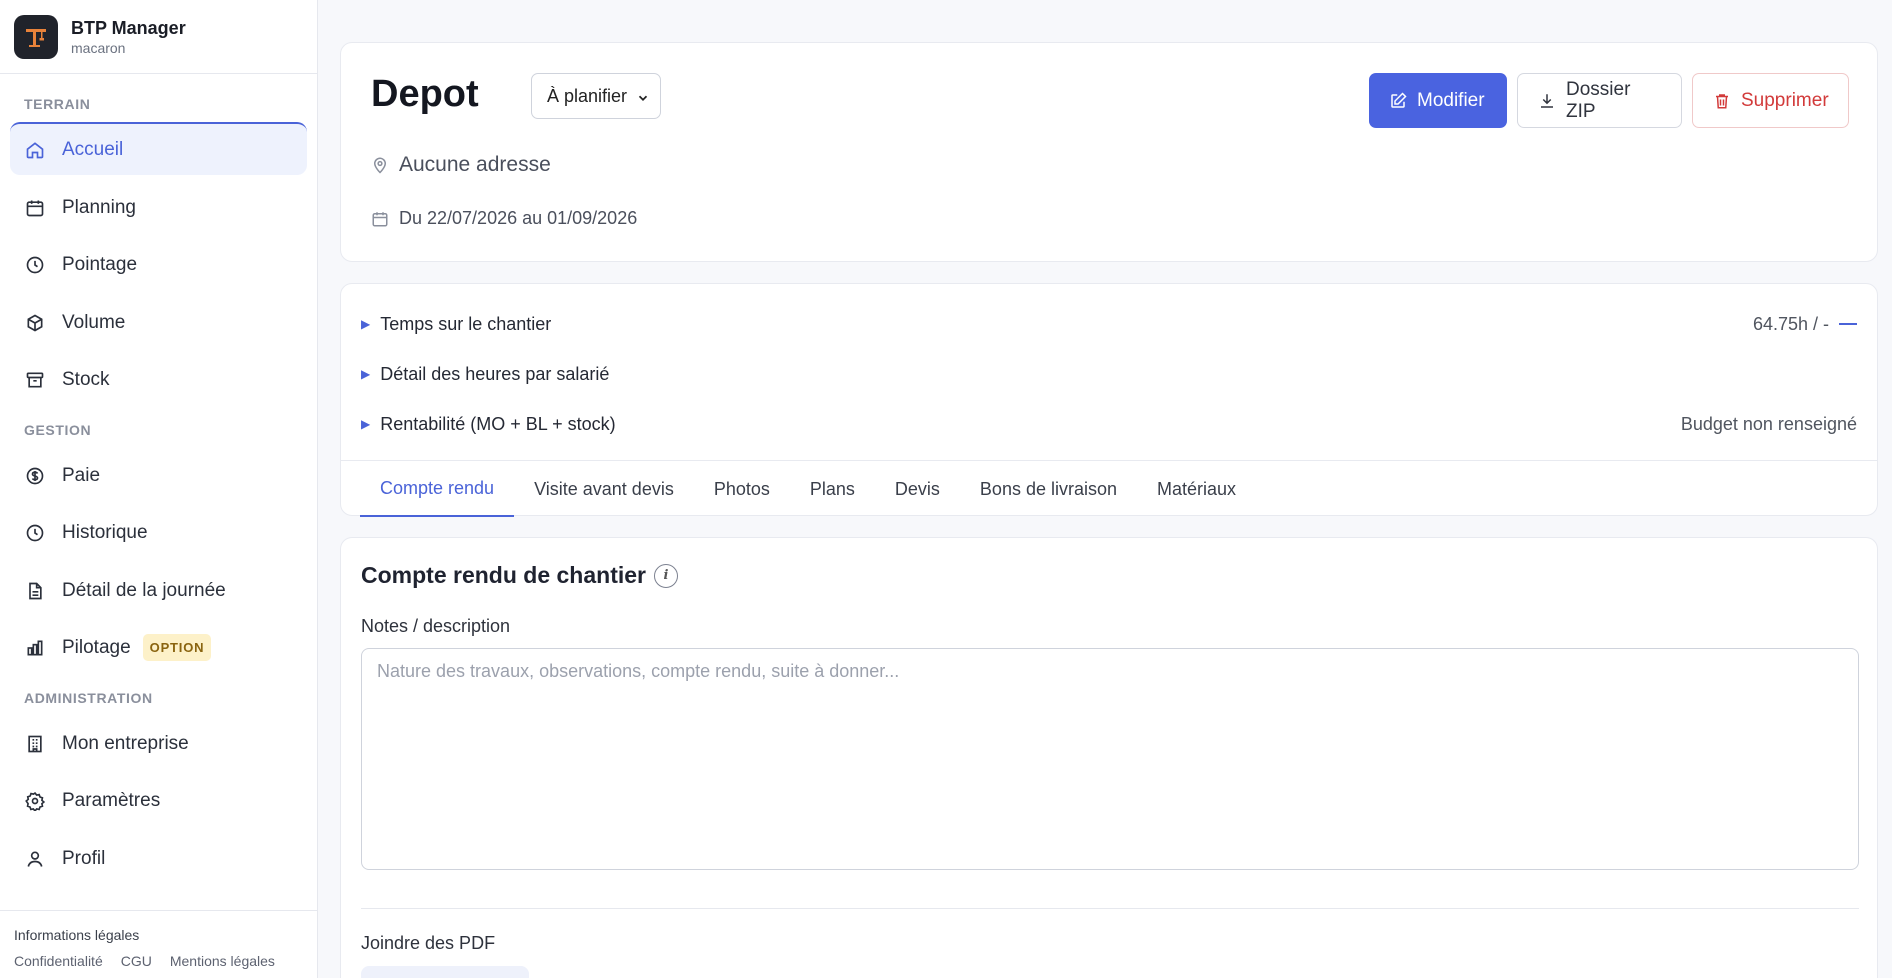 Image resolution: width=1892 pixels, height=978 pixels. Describe the element at coordinates (587, 95) in the screenshot. I see `status-select-value: À planifier` at that location.